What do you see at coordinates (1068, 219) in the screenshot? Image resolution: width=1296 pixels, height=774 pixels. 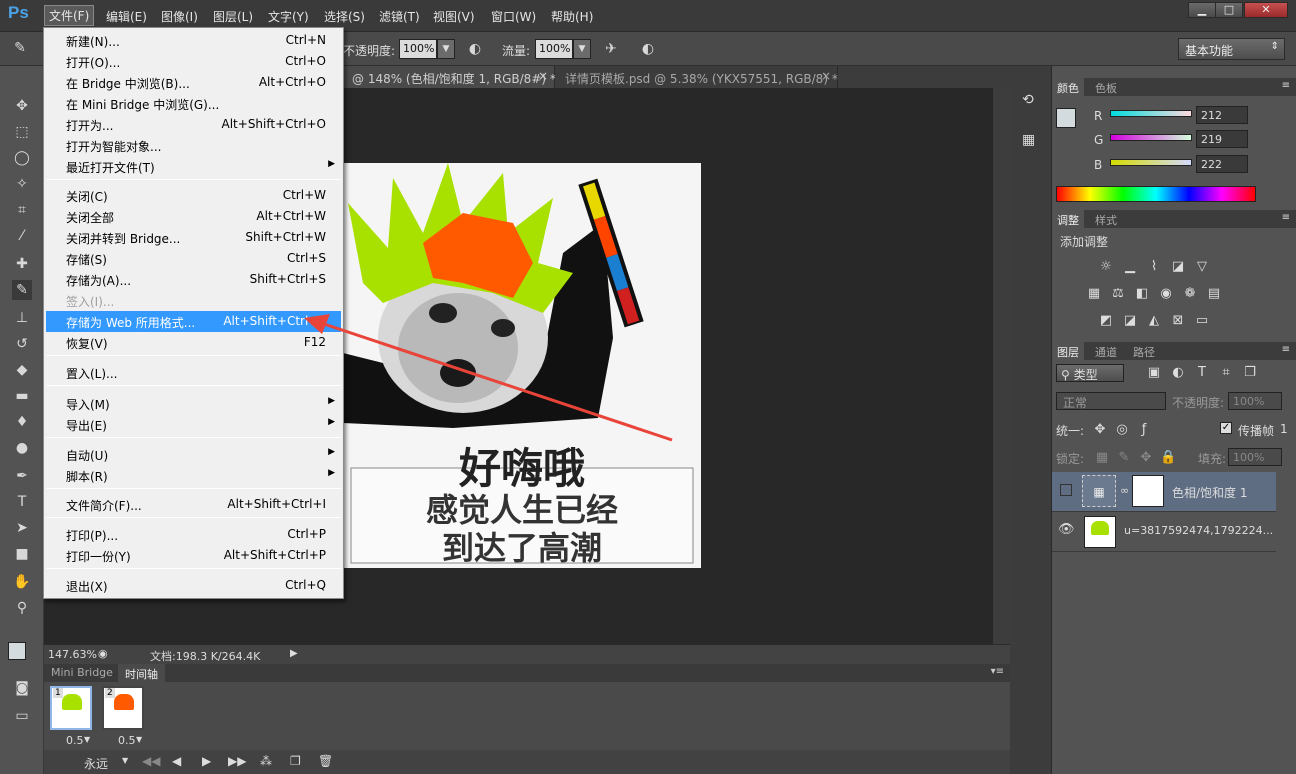 I see `tab-adjustments: 调整` at bounding box center [1068, 219].